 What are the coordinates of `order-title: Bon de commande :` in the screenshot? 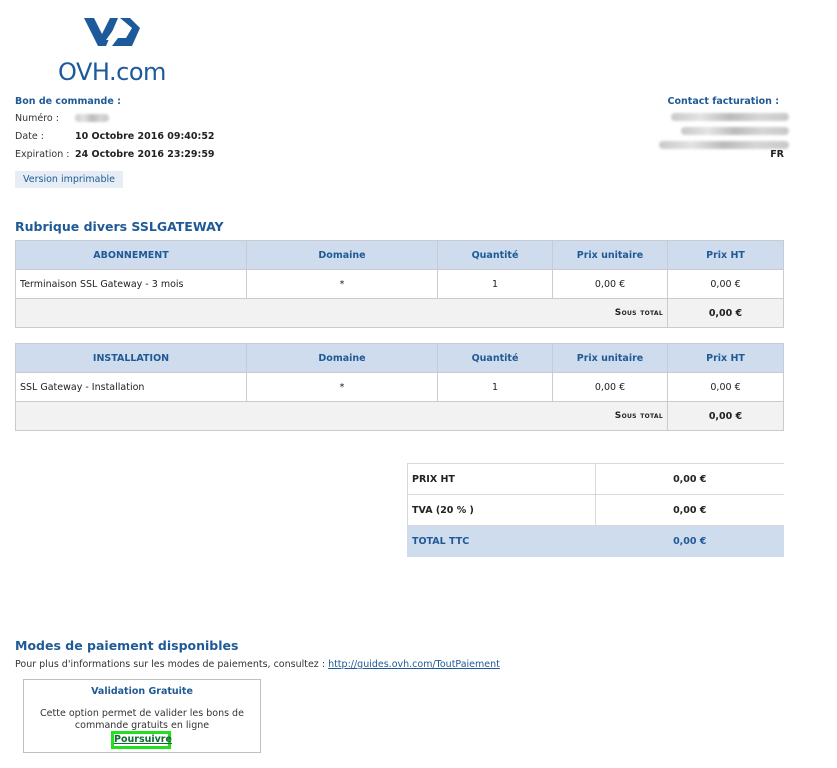 It's located at (68, 101).